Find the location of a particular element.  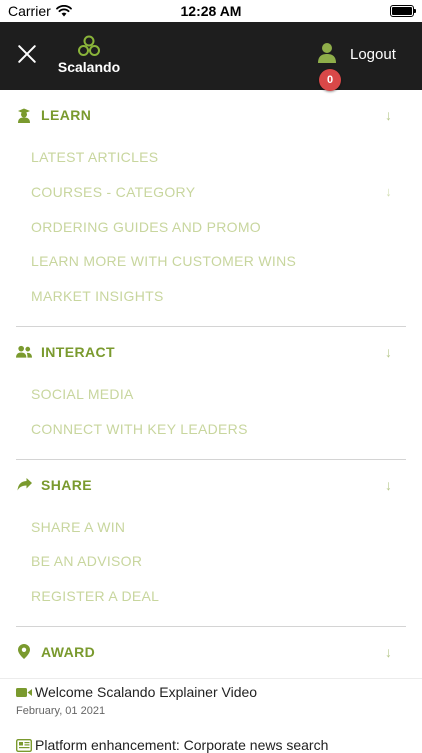

menu-item-key-leaders: CONNECT WITH KEY LEADERS is located at coordinates (226, 429).